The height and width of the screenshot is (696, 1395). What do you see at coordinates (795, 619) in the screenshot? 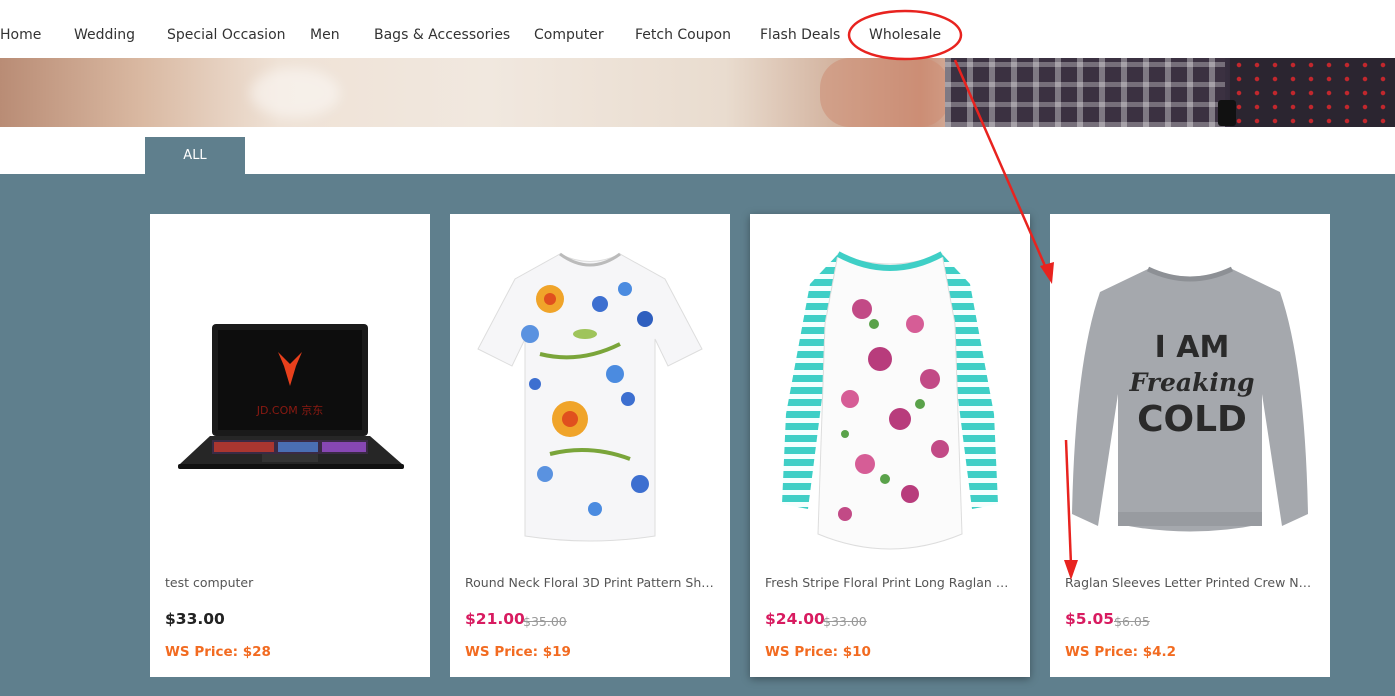
I see `product-price: $24.00` at bounding box center [795, 619].